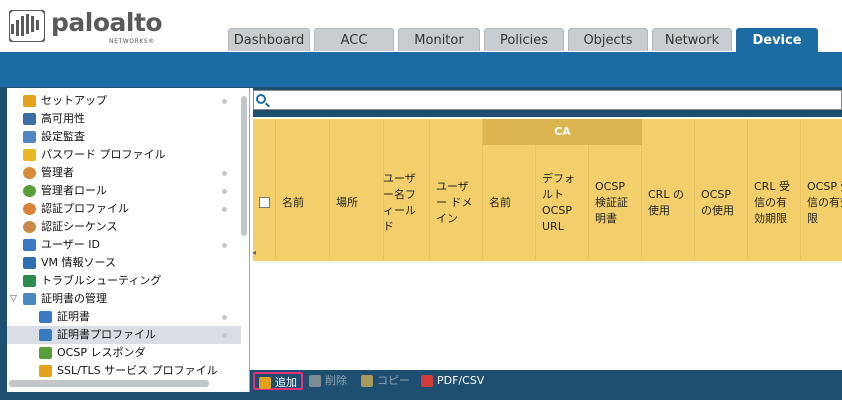 The height and width of the screenshot is (400, 842). Describe the element at coordinates (315, 381) in the screenshot. I see `delete-icon` at that location.